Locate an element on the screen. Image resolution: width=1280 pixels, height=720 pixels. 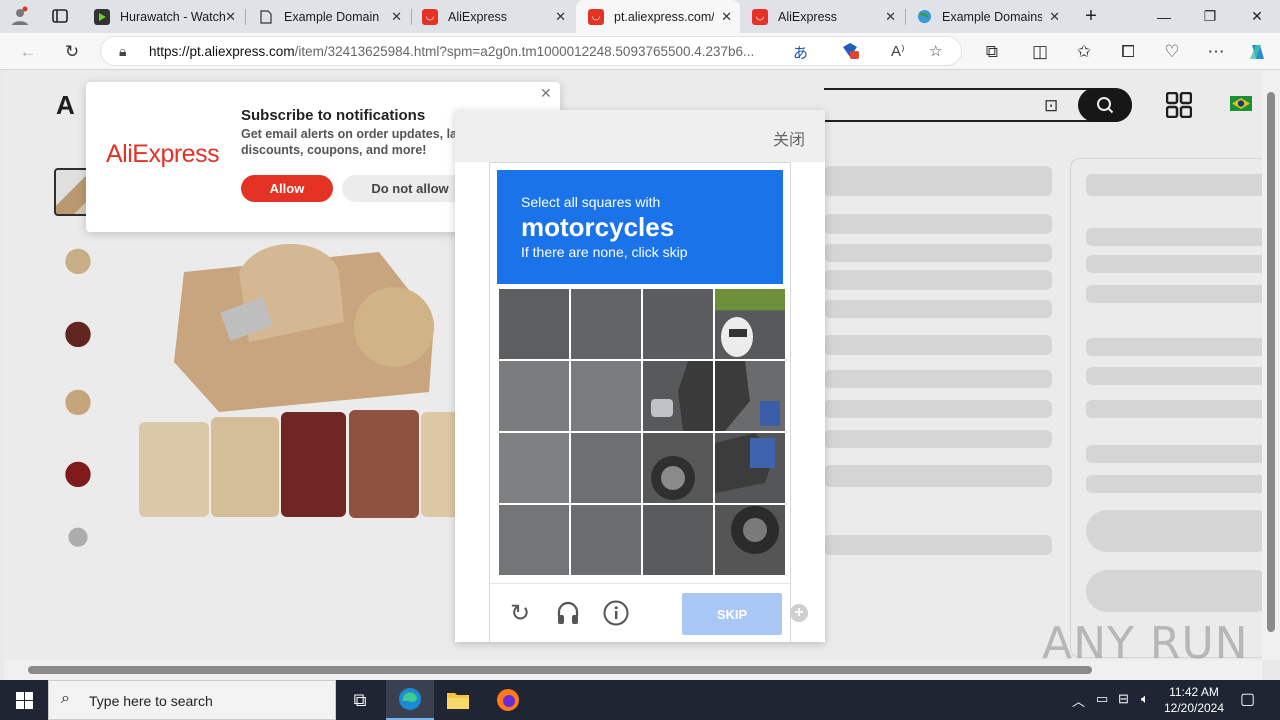
lock-icon: 🔒︎ is located at coordinates (123, 51).